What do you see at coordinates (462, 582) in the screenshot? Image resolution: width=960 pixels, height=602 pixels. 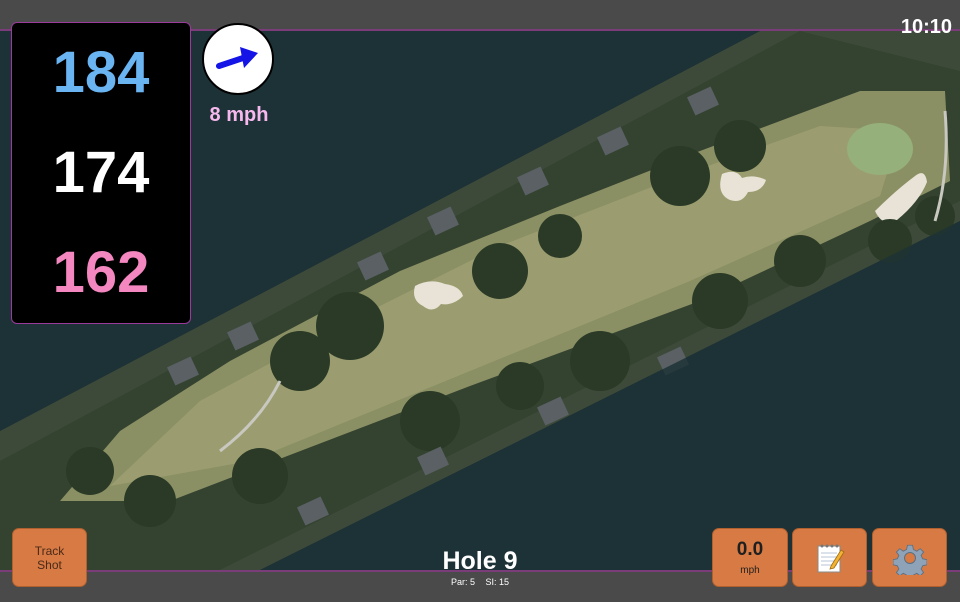 I see `hole-par: Par: 5` at bounding box center [462, 582].